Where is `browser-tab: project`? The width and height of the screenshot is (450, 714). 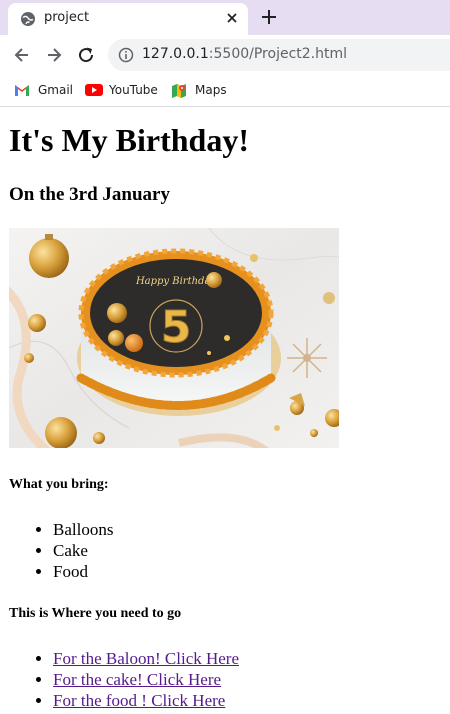
browser-tab: project is located at coordinates (128, 19).